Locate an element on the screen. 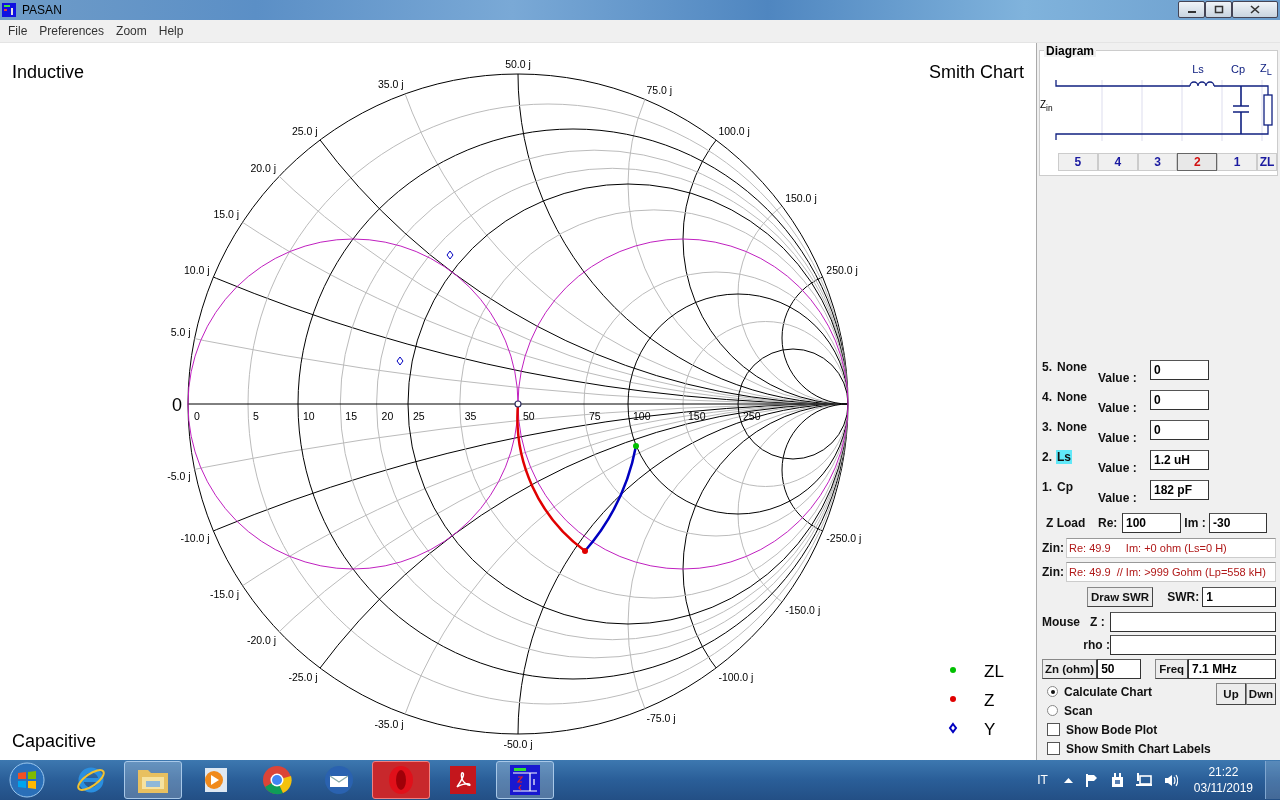 The height and width of the screenshot is (800, 1280). component-tab: 5 is located at coordinates (1078, 162).